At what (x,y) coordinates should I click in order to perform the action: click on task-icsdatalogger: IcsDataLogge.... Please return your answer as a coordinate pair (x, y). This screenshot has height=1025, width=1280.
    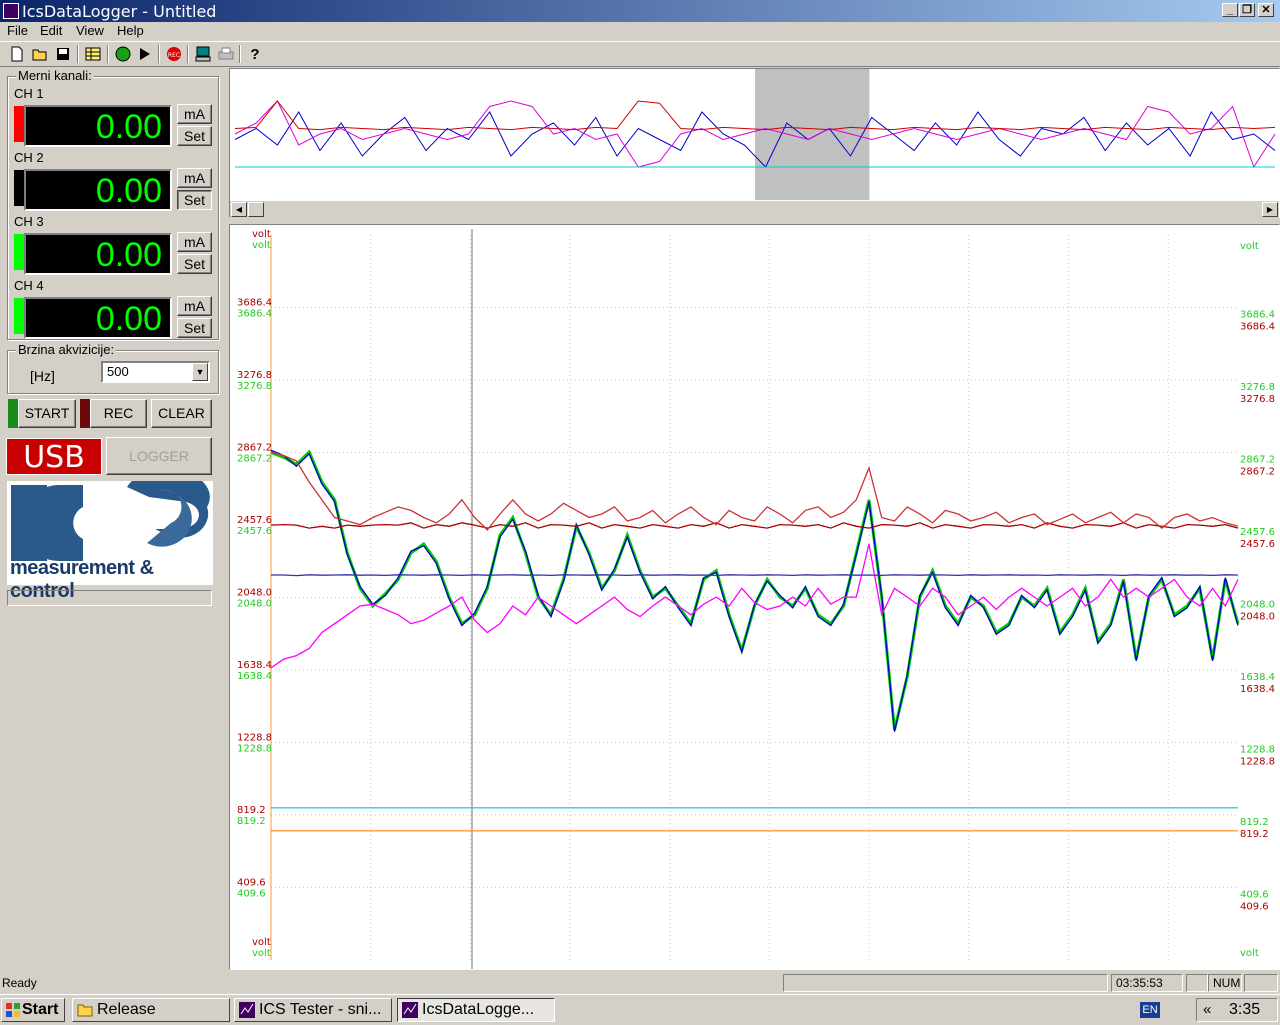
    Looking at the image, I should click on (476, 1010).